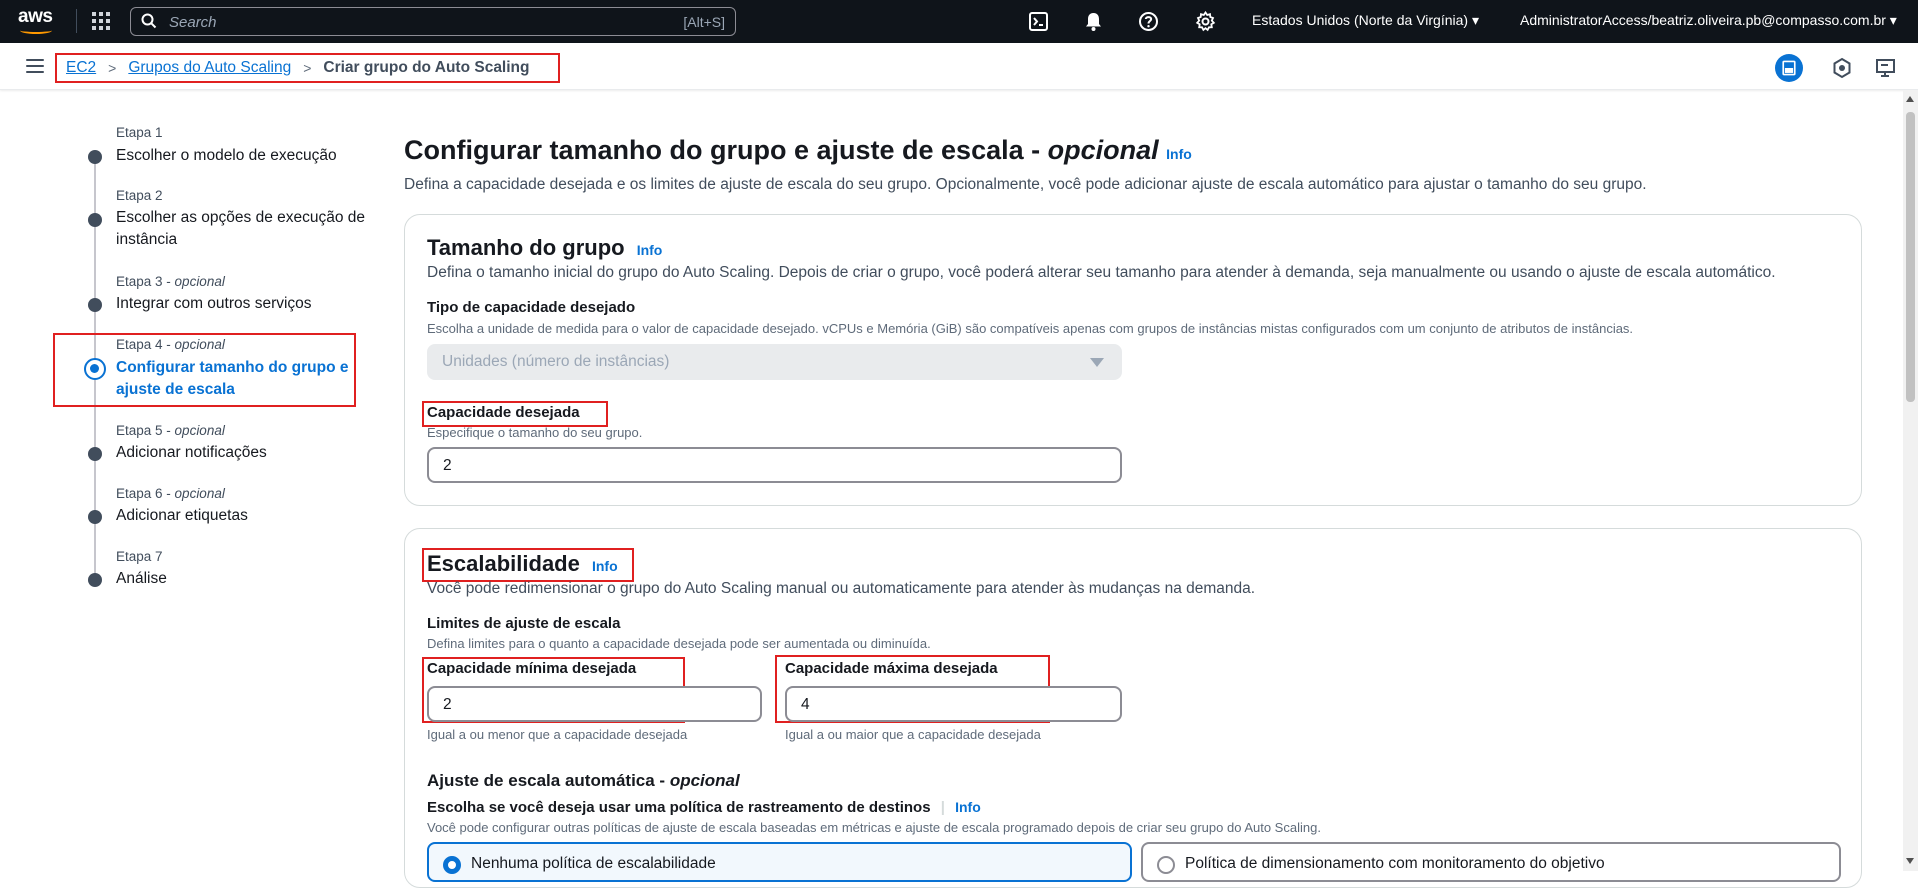  I want to click on aws-logo: aws, so click(38, 21).